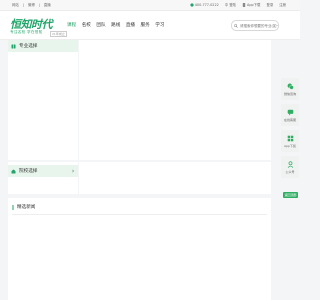 The height and width of the screenshot is (300, 320). What do you see at coordinates (290, 195) in the screenshot?
I see `back-to-top-button: 返回顶部` at bounding box center [290, 195].